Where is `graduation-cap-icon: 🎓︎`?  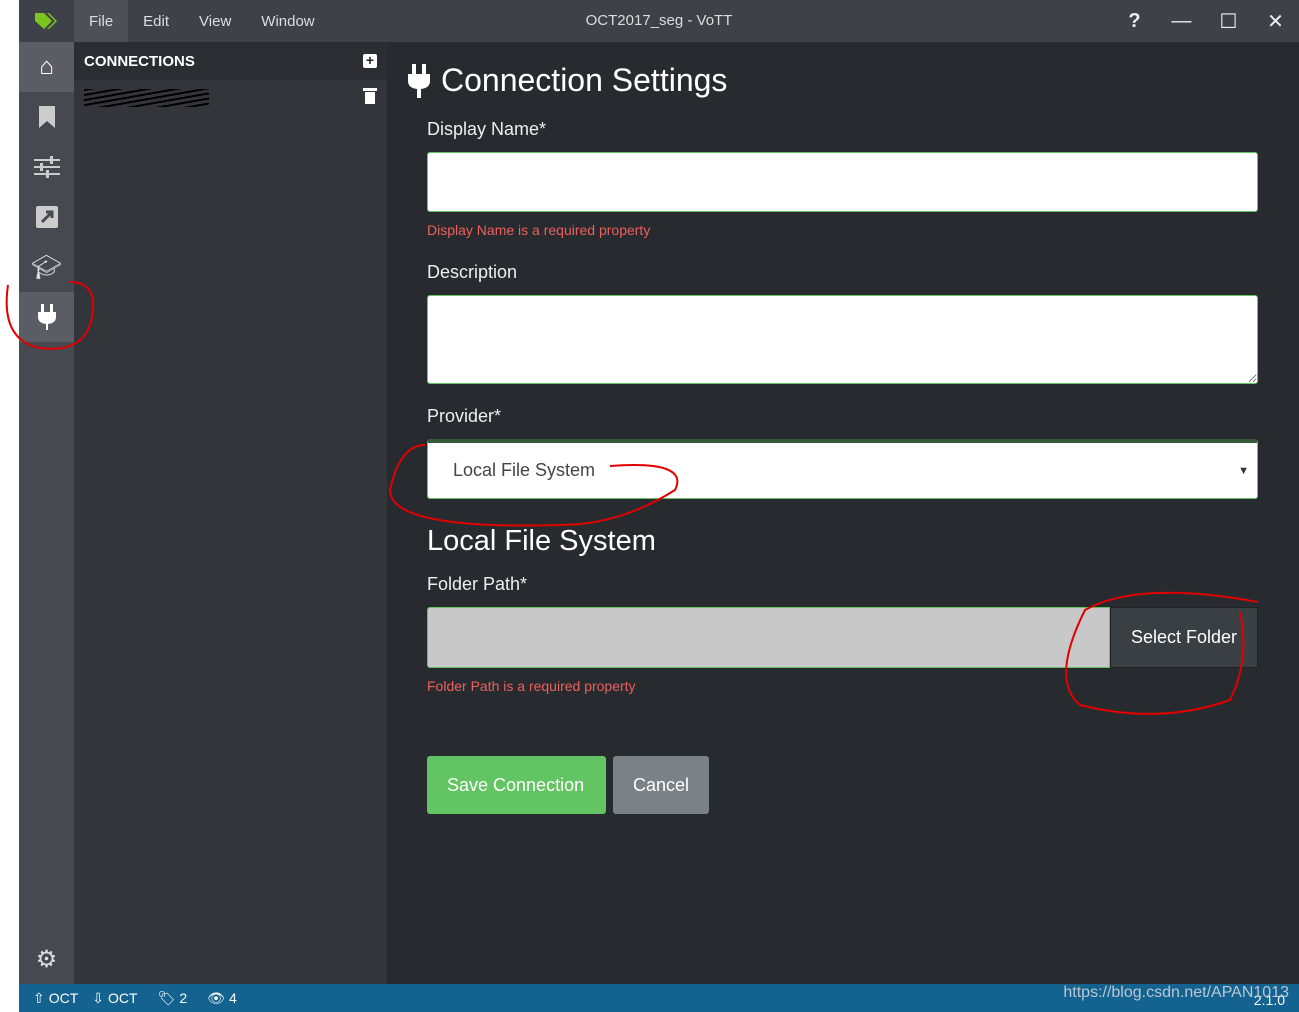
graduation-cap-icon: 🎓︎ is located at coordinates (46, 267).